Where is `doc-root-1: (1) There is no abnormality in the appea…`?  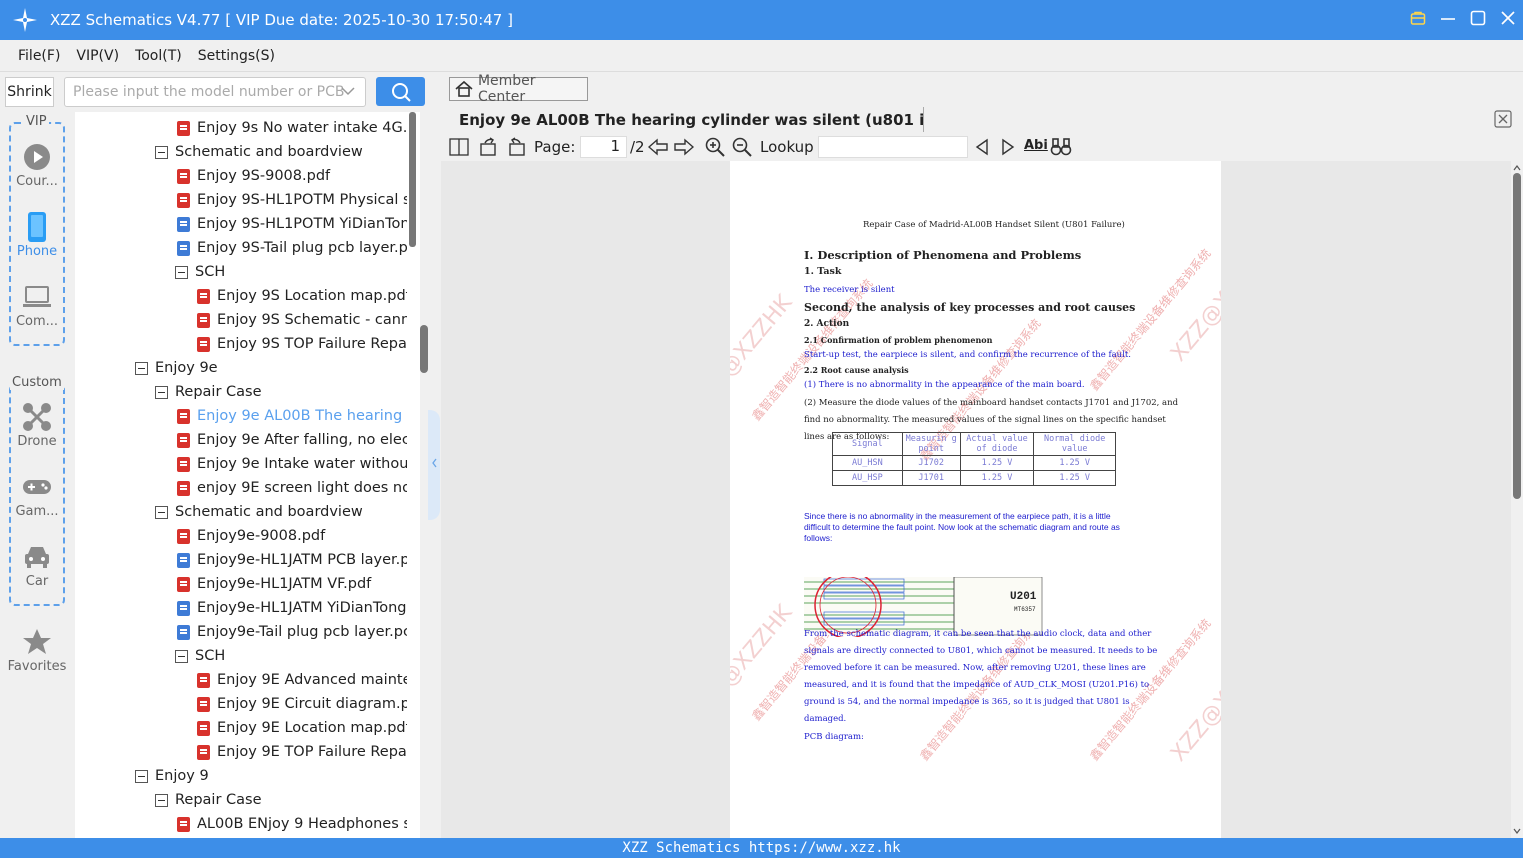
doc-root-1: (1) There is no abnormality in the appea… is located at coordinates (944, 385).